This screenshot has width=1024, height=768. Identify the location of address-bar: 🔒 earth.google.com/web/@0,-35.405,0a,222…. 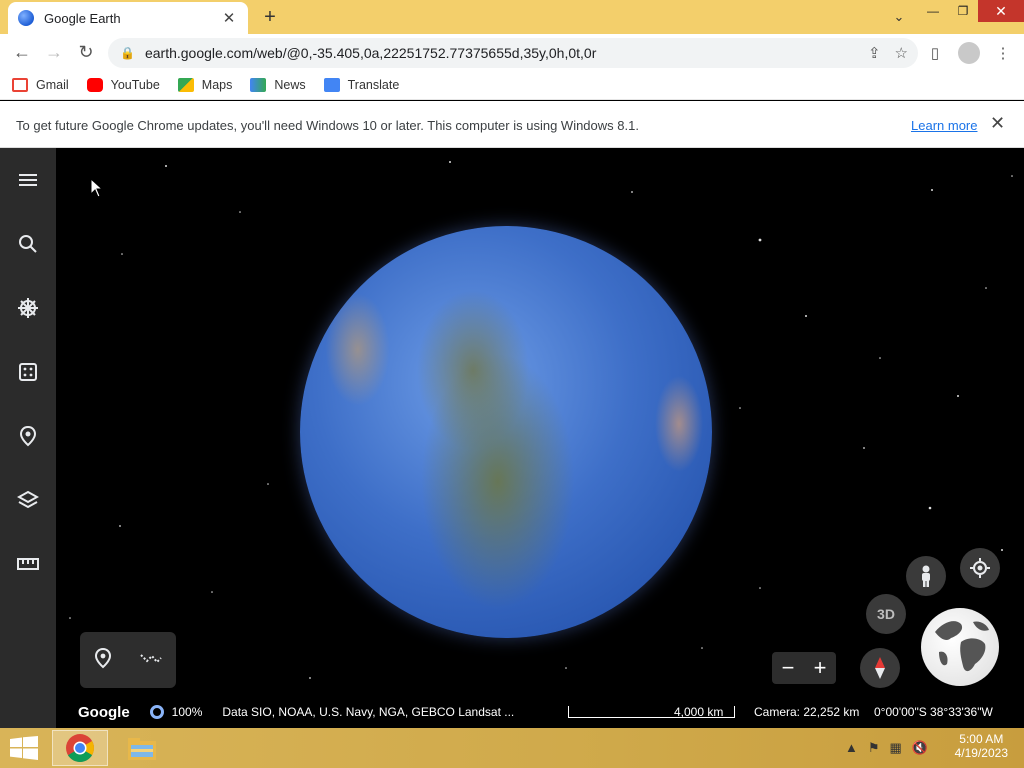
(513, 53).